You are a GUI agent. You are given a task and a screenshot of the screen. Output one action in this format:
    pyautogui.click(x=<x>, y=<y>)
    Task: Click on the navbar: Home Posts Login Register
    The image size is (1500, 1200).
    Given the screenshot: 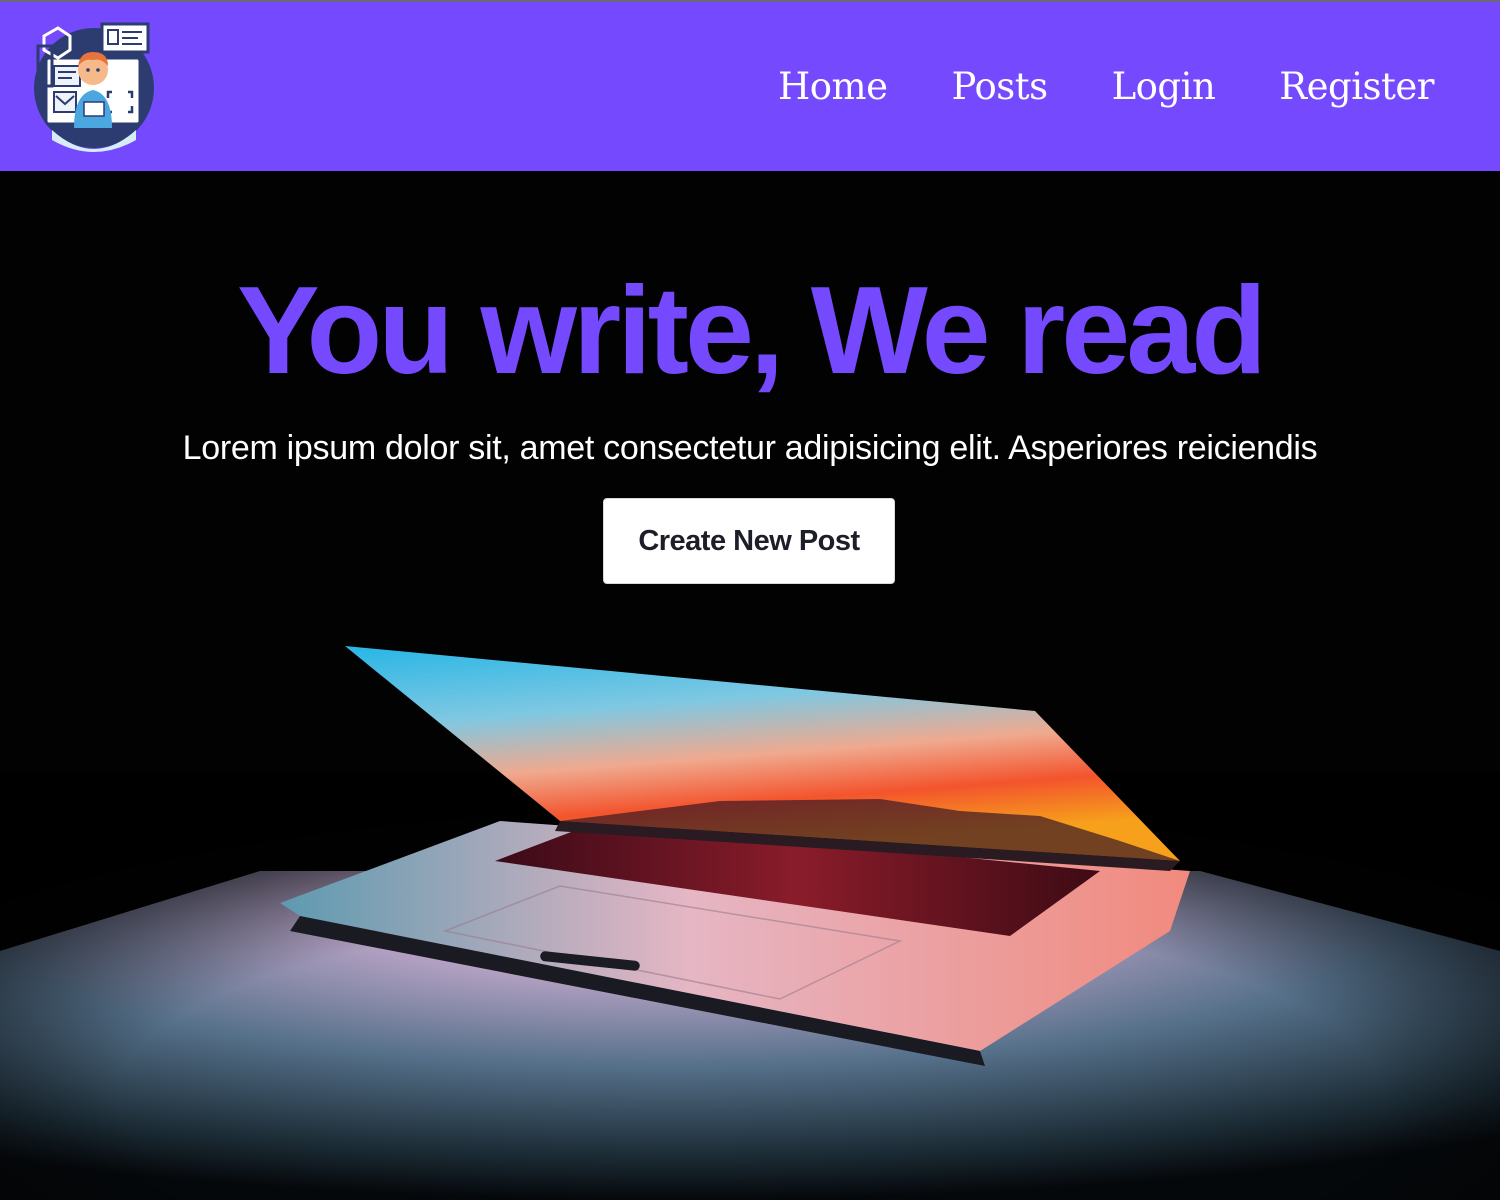 What is the action you would take?
    pyautogui.click(x=750, y=85)
    